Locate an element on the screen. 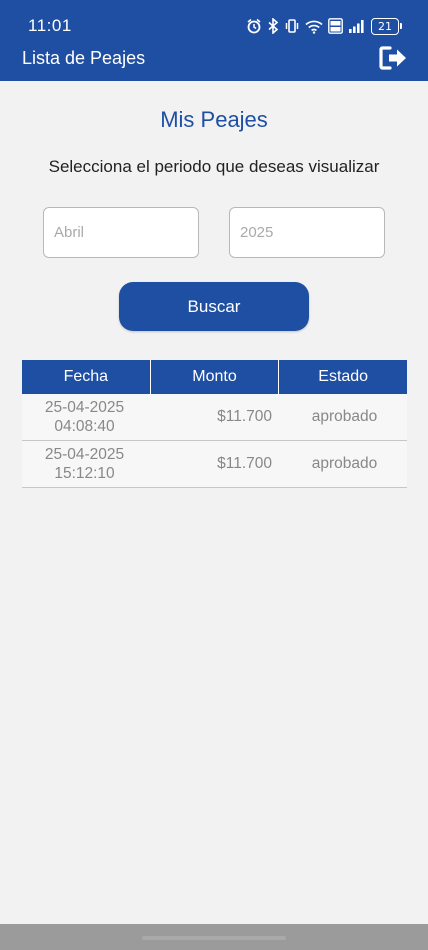 The height and width of the screenshot is (950, 428). table-row: 25-04-2025 15:12:10 $11.700 aprobado is located at coordinates (214, 464).